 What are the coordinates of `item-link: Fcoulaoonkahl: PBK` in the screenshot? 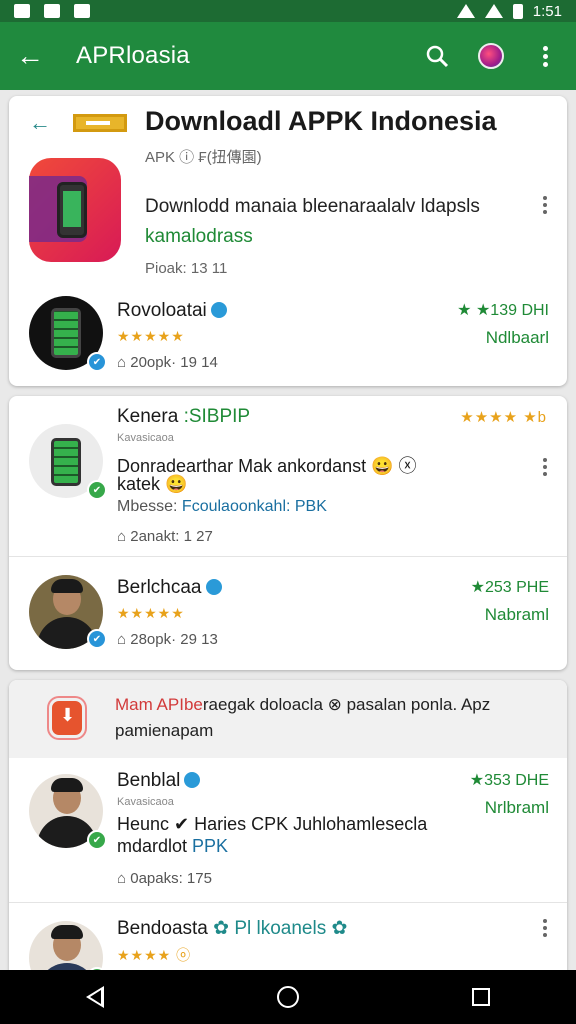 It's located at (254, 506).